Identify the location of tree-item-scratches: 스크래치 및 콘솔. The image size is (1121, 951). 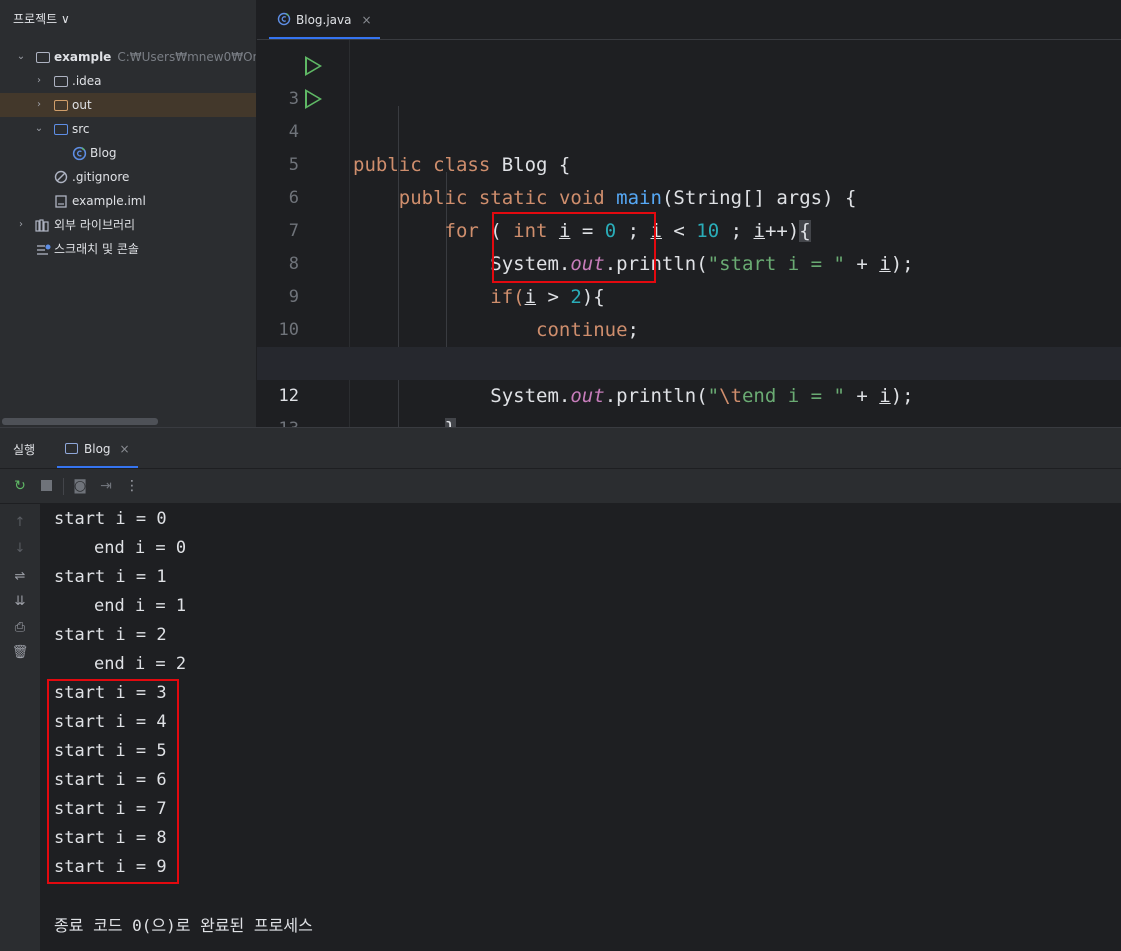
(128, 249).